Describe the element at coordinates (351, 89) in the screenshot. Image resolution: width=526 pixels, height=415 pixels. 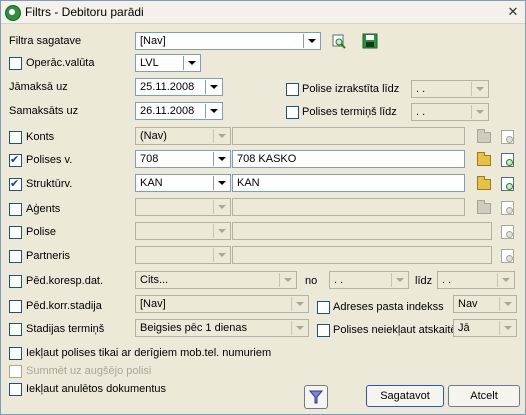
I see `polise-izrakstita-label: Polise izrakstīta līdz` at that location.